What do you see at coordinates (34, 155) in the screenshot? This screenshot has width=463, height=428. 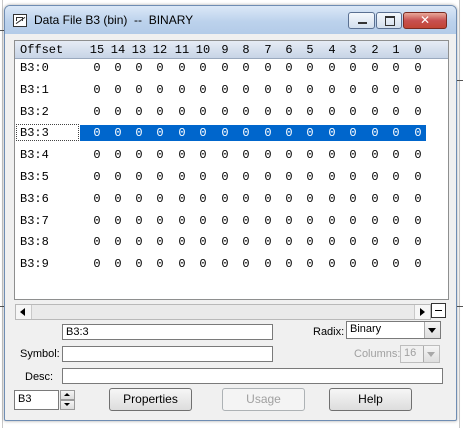 I see `offset-cell: B3:4` at bounding box center [34, 155].